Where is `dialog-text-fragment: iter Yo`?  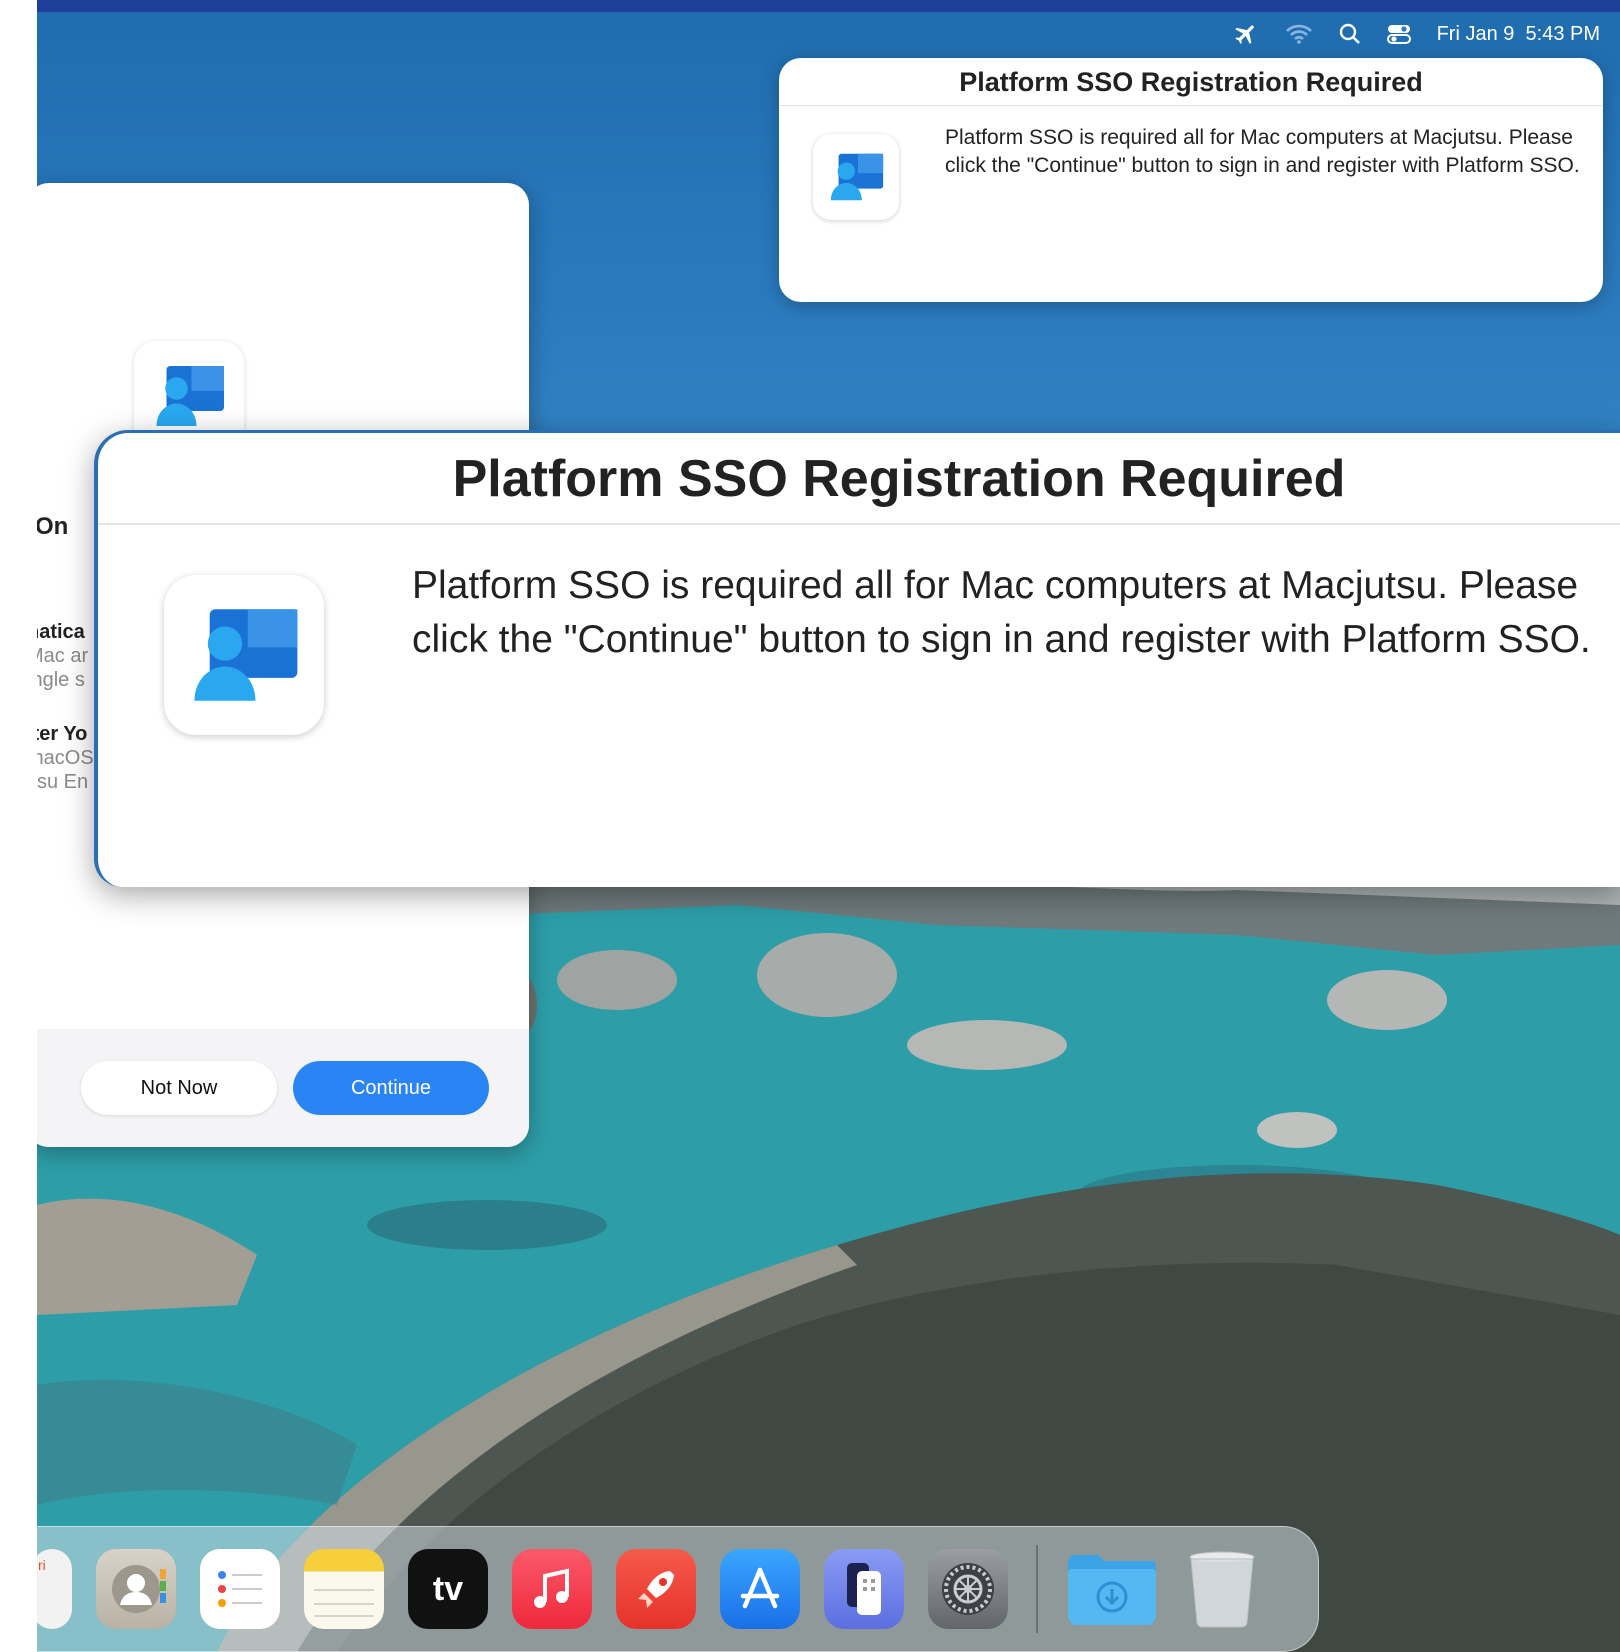
dialog-text-fragment: iter Yo is located at coordinates (62, 734).